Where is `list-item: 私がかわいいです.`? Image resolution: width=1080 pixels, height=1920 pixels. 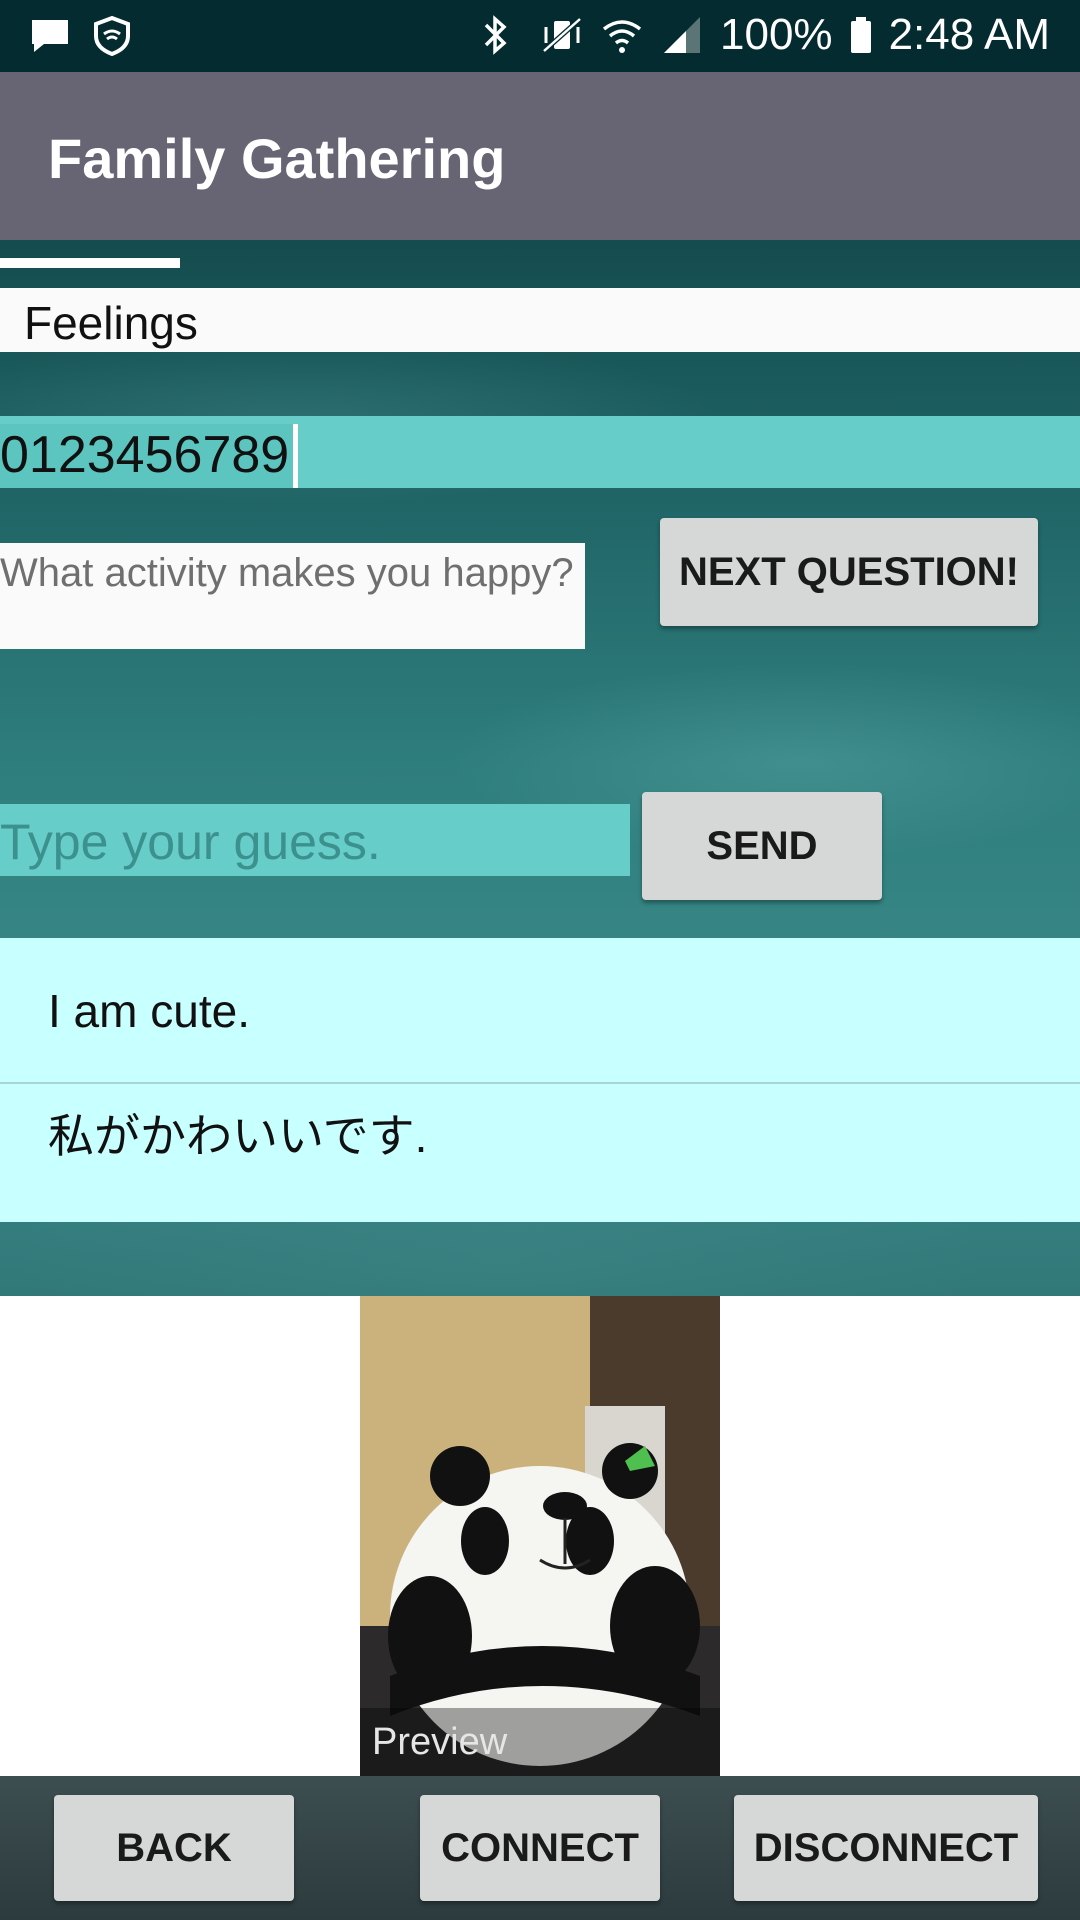 list-item: 私がかわいいです. is located at coordinates (237, 1133).